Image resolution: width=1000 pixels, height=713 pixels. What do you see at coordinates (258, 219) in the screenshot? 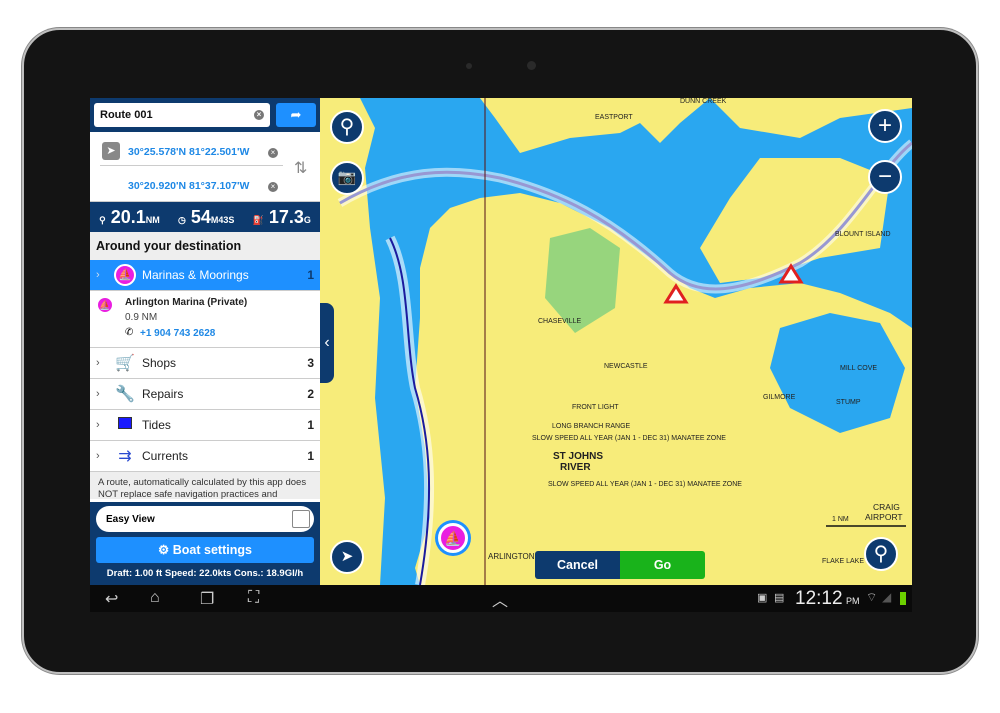
I see `fuel-icon: ⛽` at bounding box center [258, 219].